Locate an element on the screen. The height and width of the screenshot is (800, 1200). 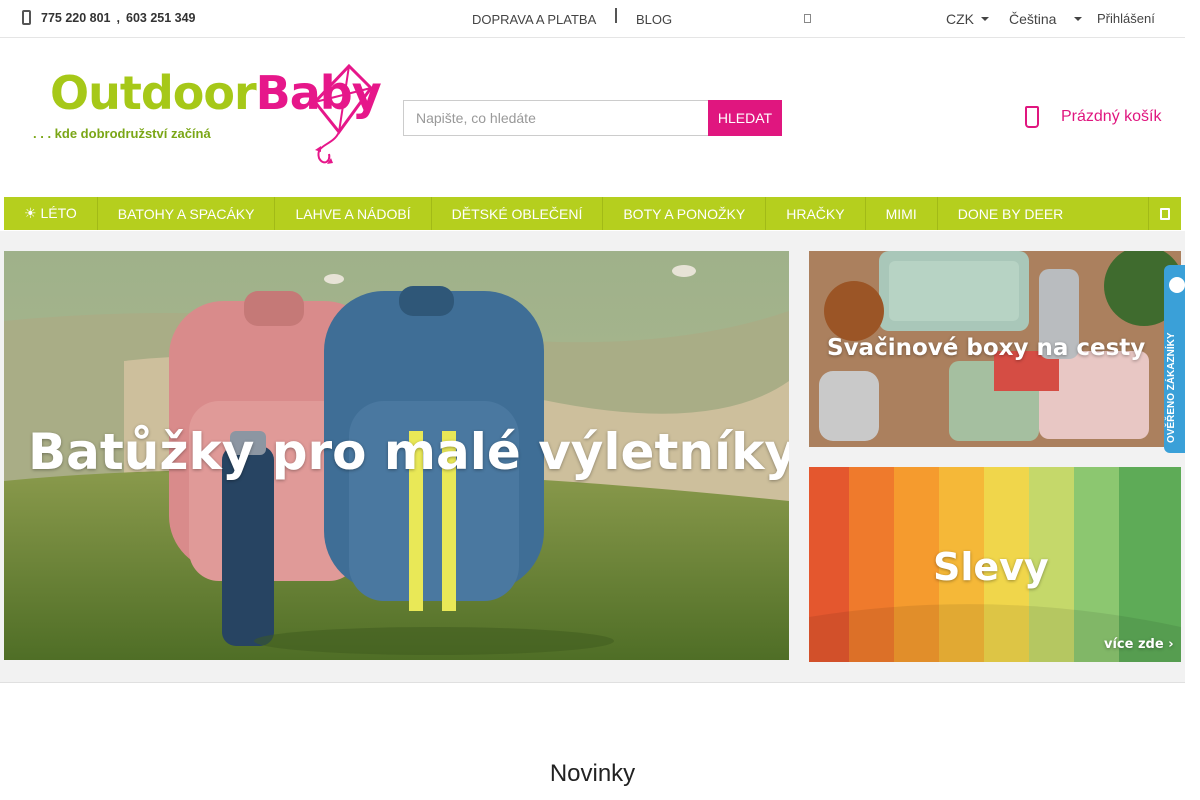
phone-icon is located at coordinates (26, 17).